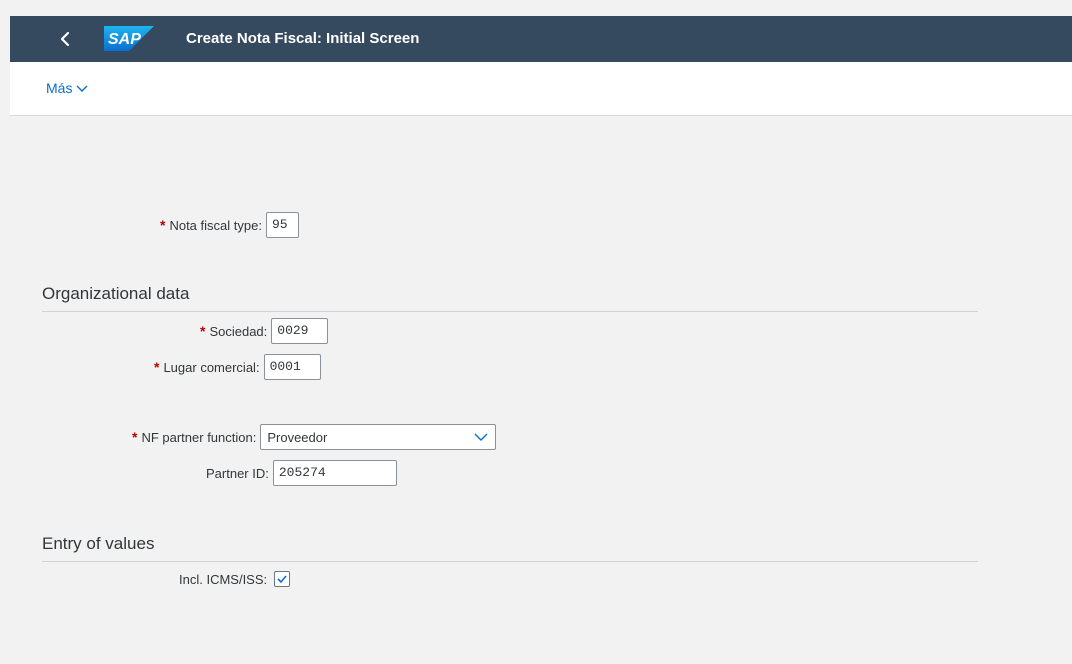 This screenshot has width=1072, height=664. What do you see at coordinates (59, 88) in the screenshot?
I see `more-label: Más` at bounding box center [59, 88].